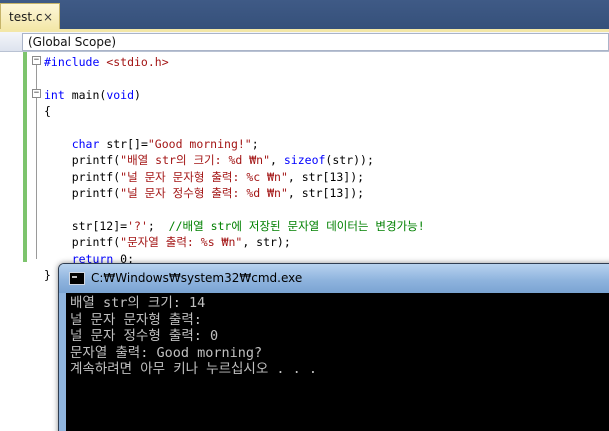 This screenshot has width=609, height=431. Describe the element at coordinates (194, 369) in the screenshot. I see `console-output-line: 계속하려면 아무 키나 누르십시오 . . .` at that location.